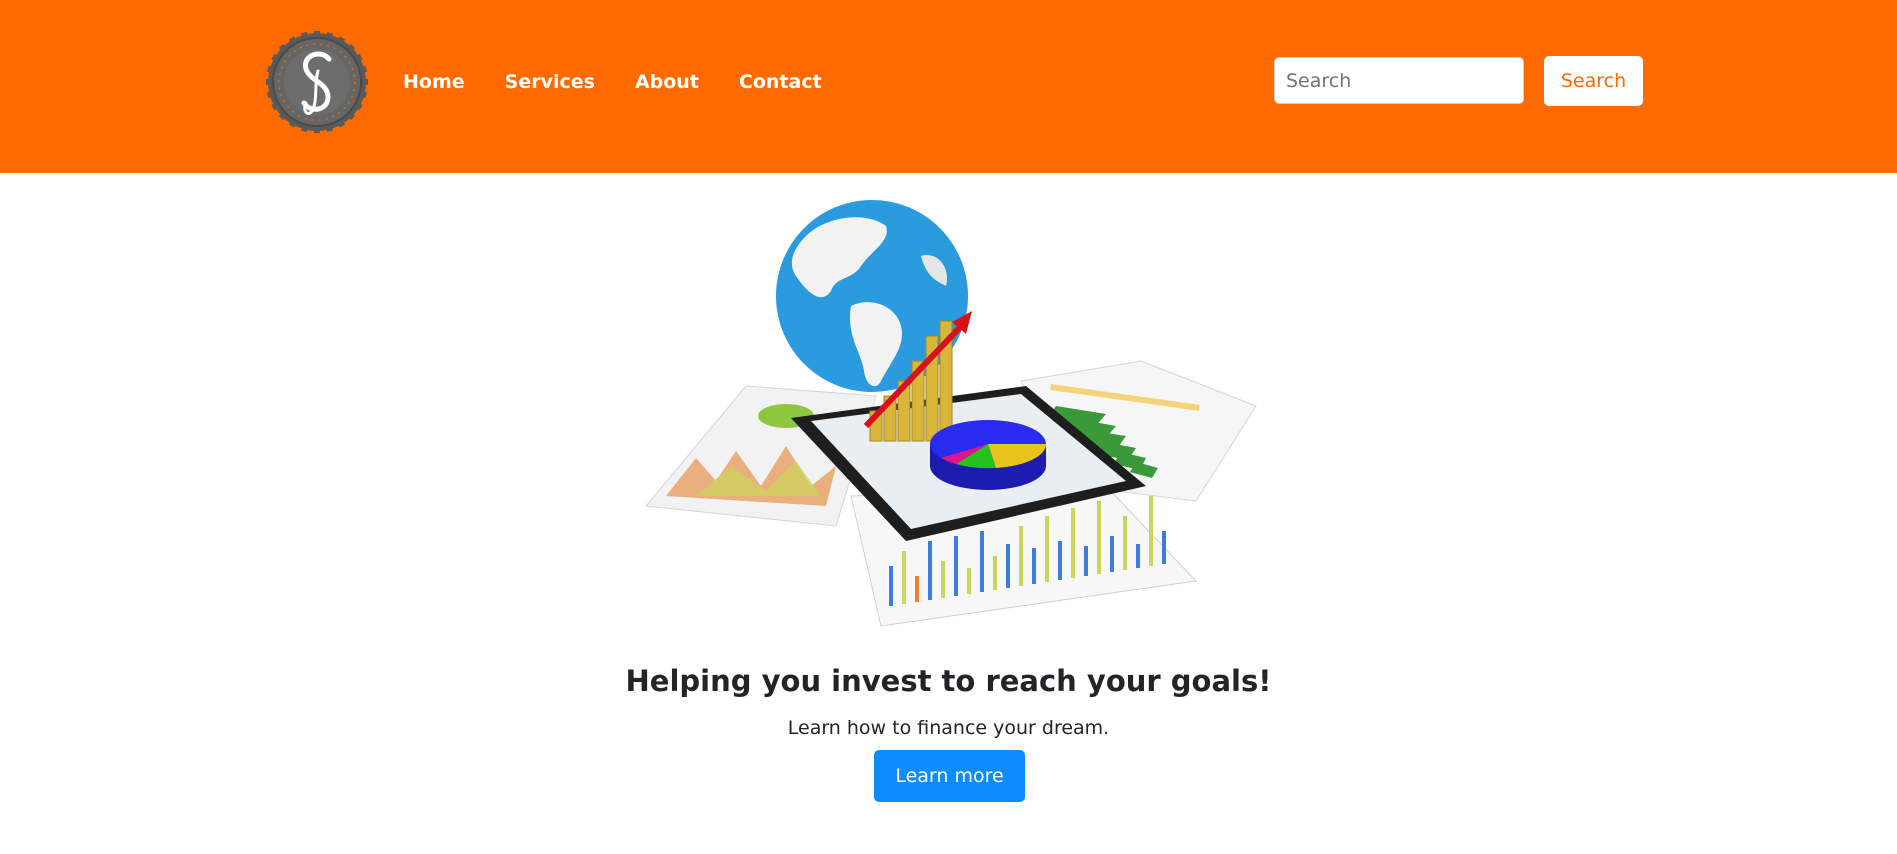 Image resolution: width=1897 pixels, height=854 pixels. I want to click on s-monogram-badge-icon, so click(317, 82).